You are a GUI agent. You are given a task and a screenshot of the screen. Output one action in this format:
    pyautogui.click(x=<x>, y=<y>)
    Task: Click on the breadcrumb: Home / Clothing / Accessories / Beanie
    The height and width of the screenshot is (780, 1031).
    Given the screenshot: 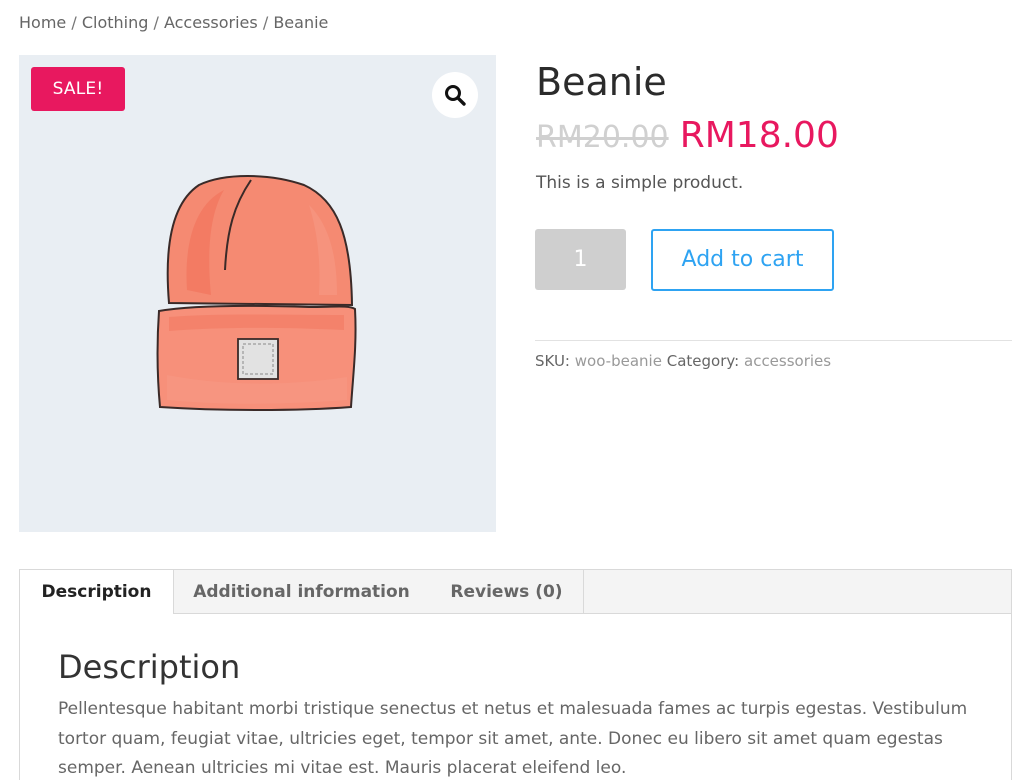 What is the action you would take?
    pyautogui.click(x=173, y=22)
    